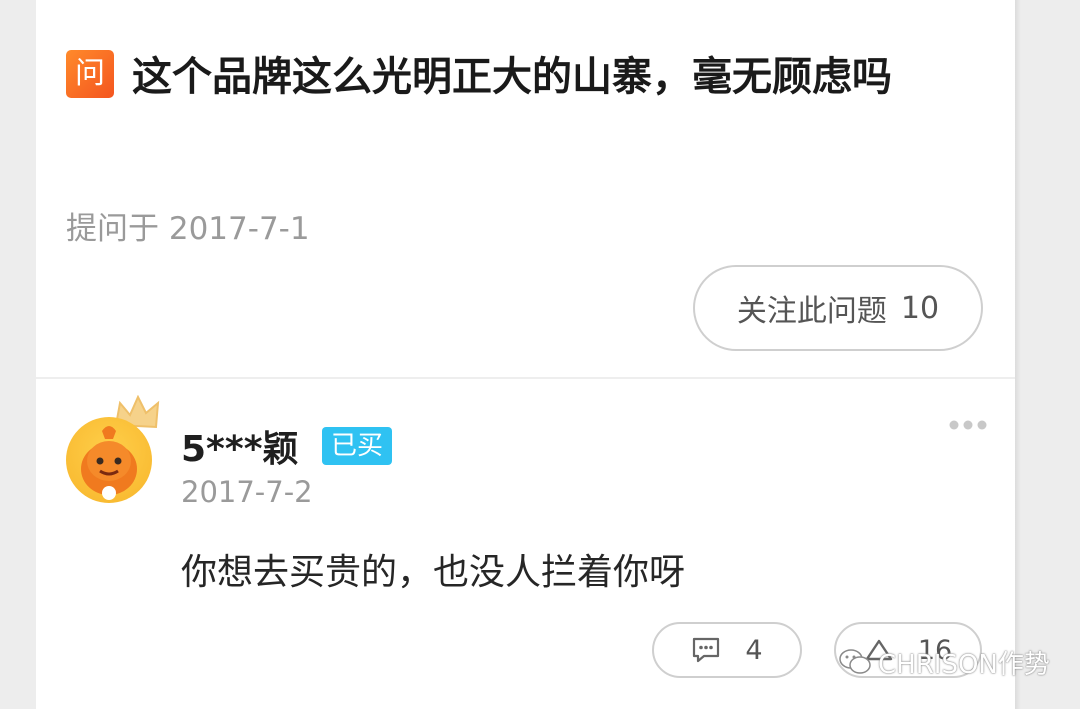 This screenshot has height=709, width=1080. I want to click on comment-count: 4, so click(754, 650).